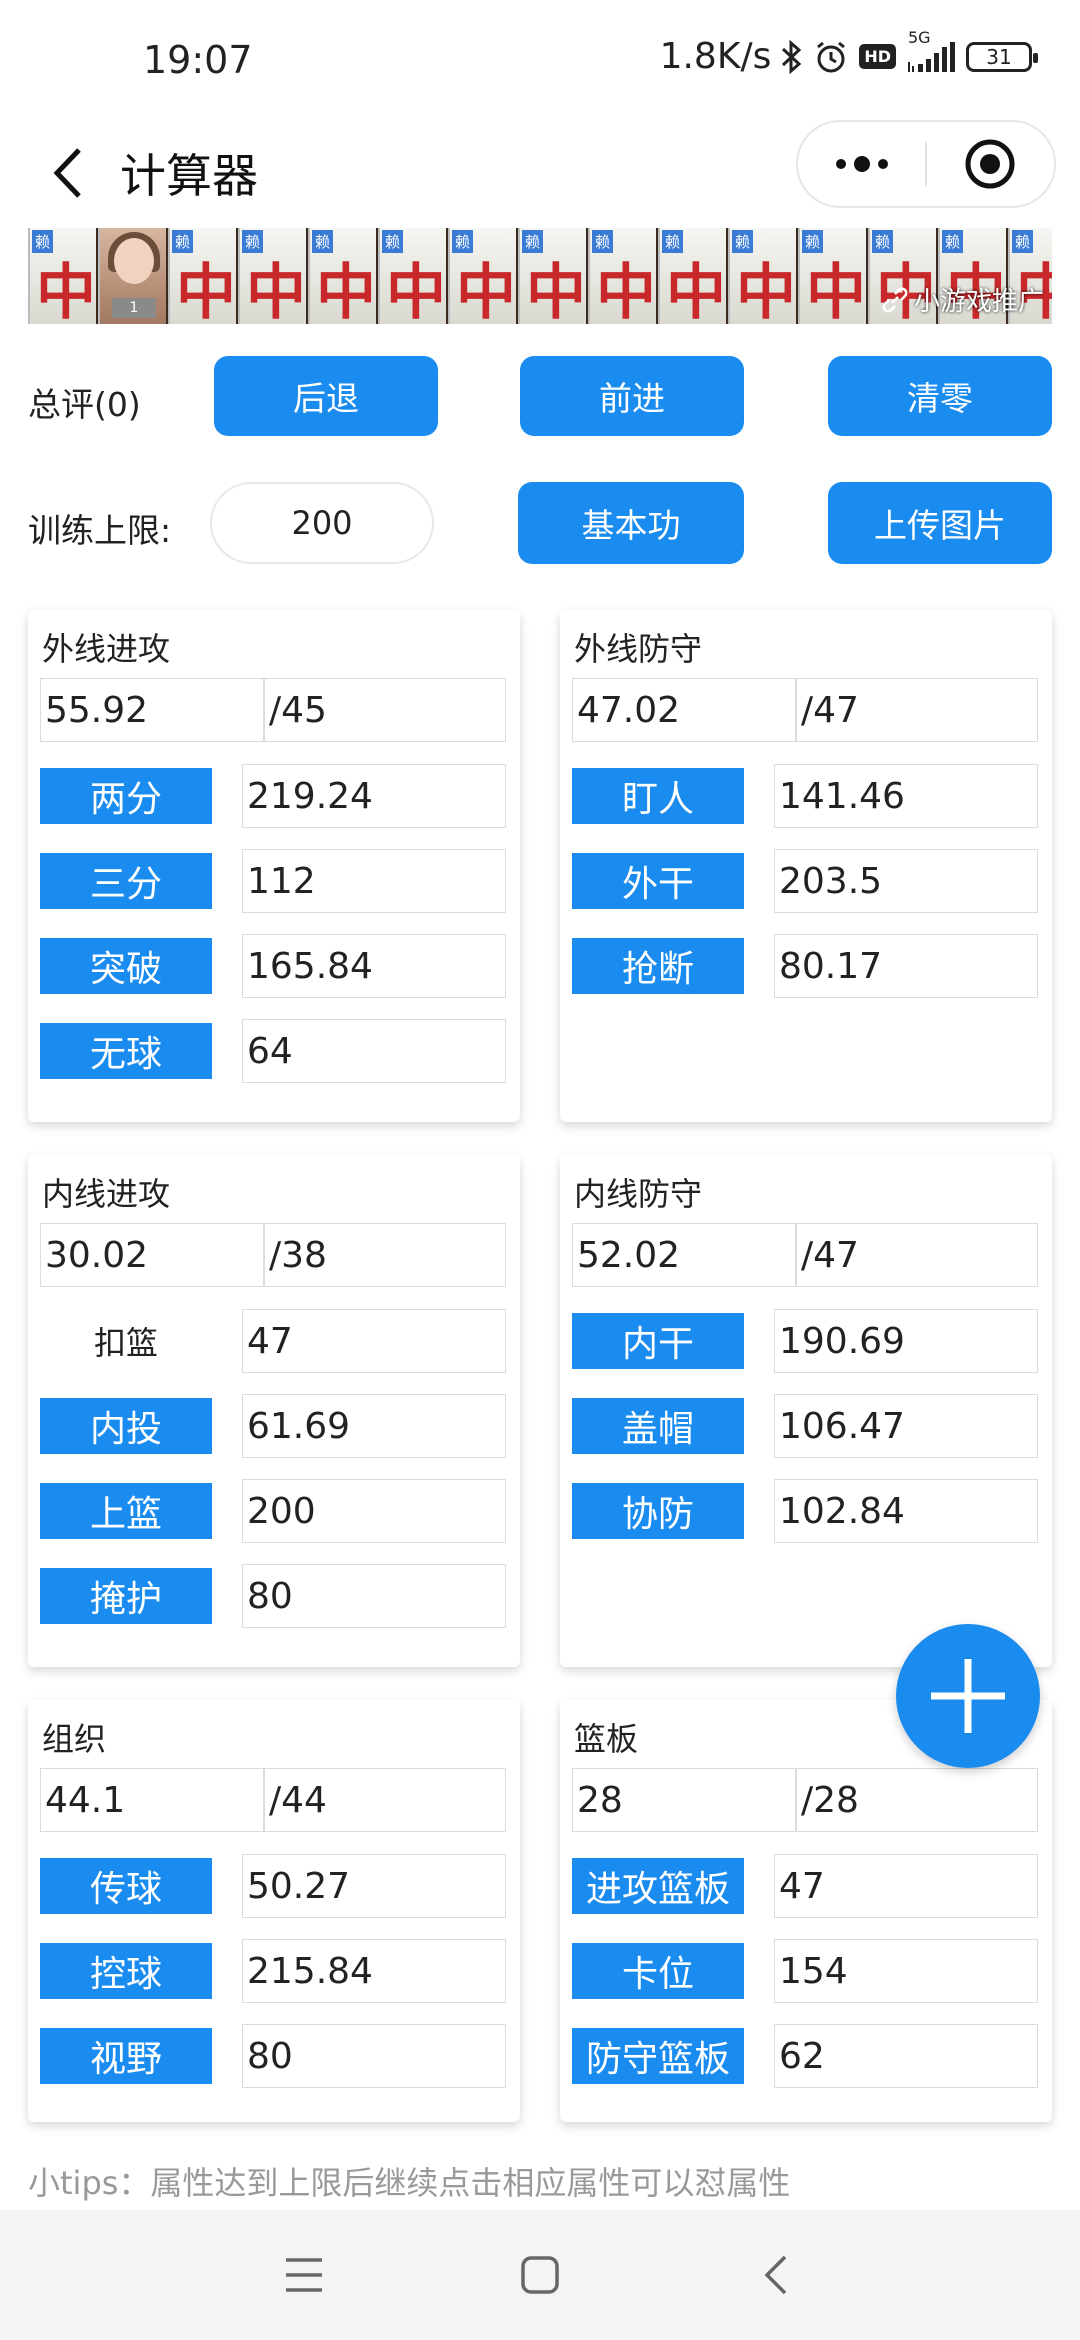 The width and height of the screenshot is (1080, 2340). What do you see at coordinates (374, 1051) in the screenshot?
I see `attr-value-field: 64` at bounding box center [374, 1051].